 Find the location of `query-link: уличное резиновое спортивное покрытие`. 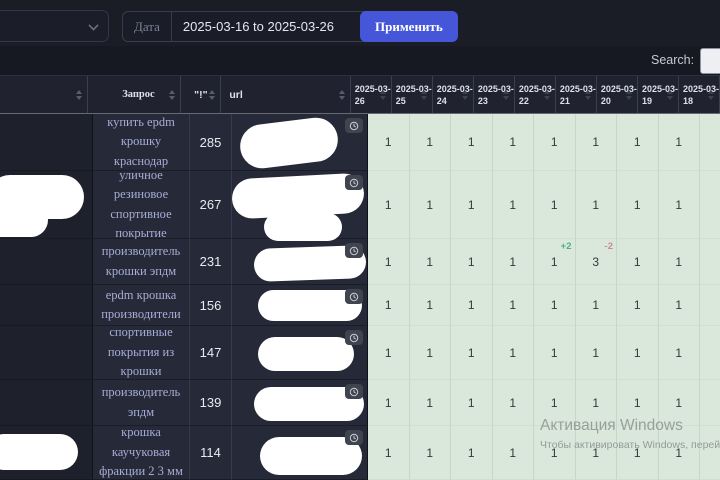

query-link: уличное резиновое спортивное покрытие is located at coordinates (141, 205).